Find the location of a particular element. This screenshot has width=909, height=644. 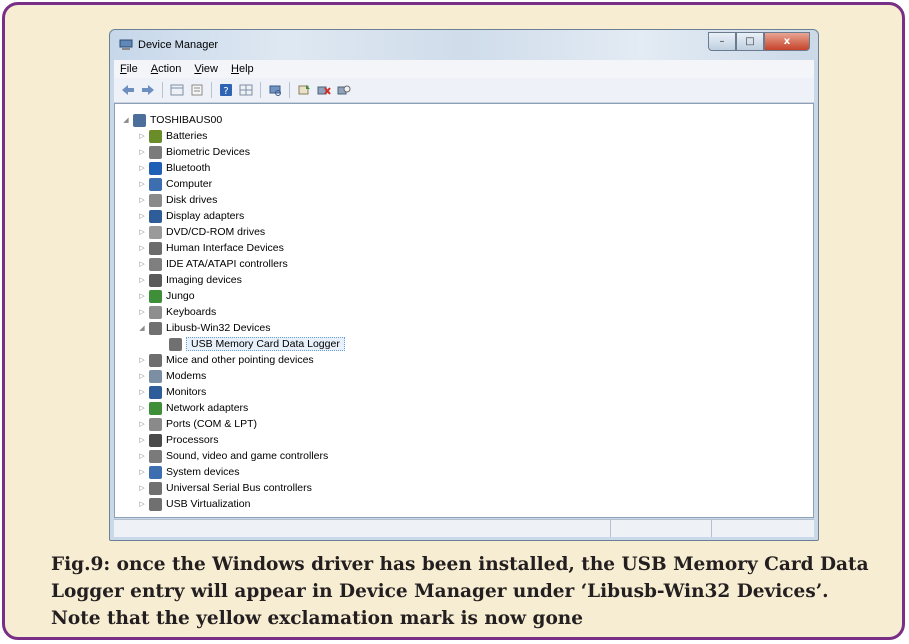

tree-item-processors: ▷ Processors is located at coordinates (233, 440).